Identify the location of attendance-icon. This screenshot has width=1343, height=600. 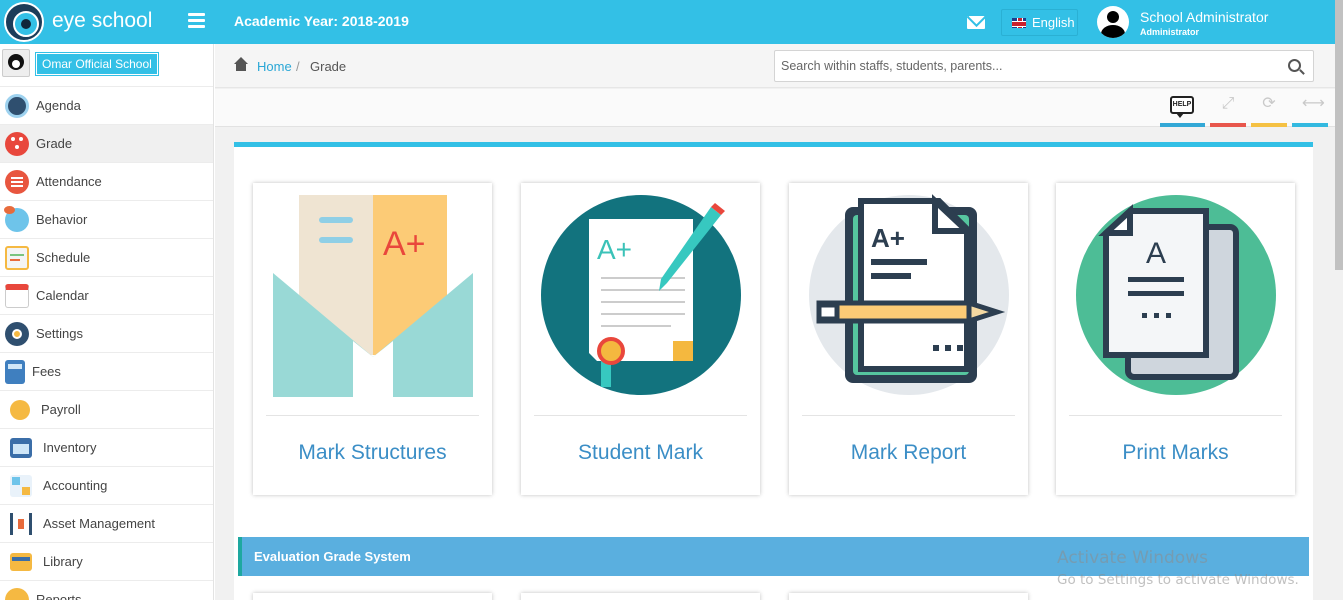
(17, 181).